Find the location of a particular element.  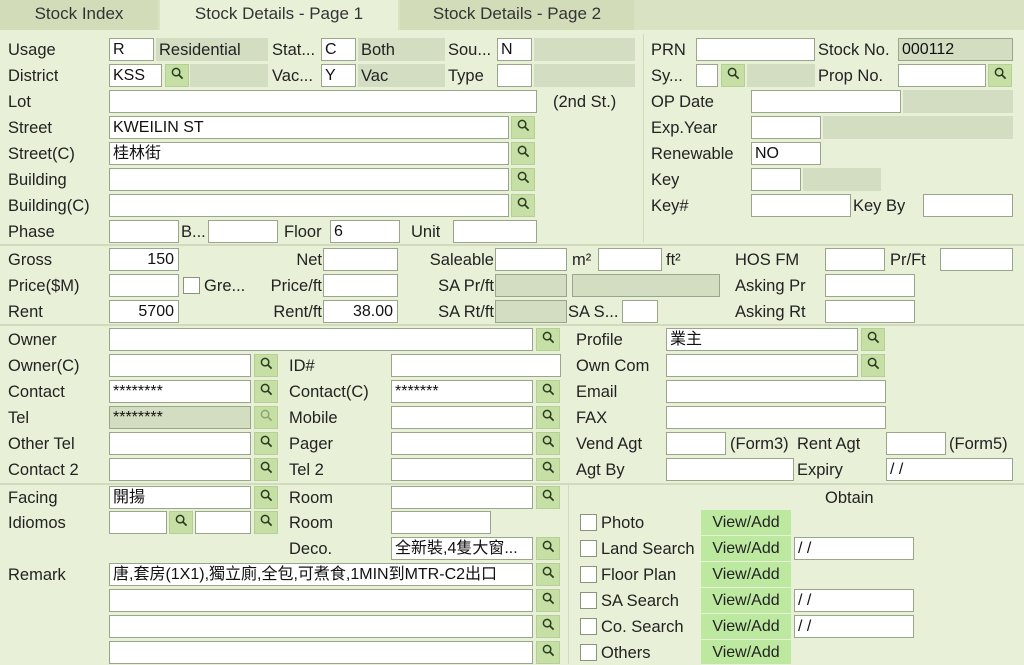

price-field is located at coordinates (144, 285).